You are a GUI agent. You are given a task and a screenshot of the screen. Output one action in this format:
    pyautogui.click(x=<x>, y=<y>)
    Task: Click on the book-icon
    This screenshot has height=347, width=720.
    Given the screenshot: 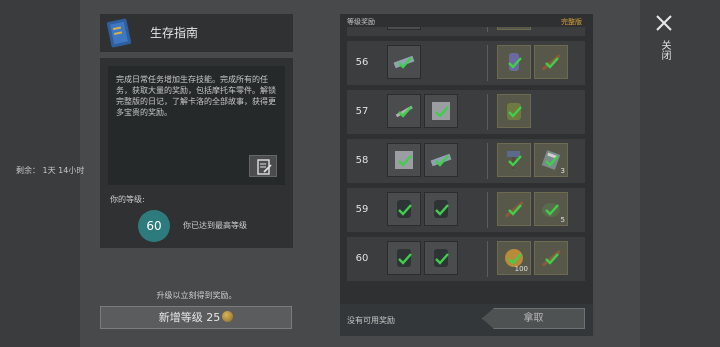 What is the action you would take?
    pyautogui.click(x=119, y=33)
    